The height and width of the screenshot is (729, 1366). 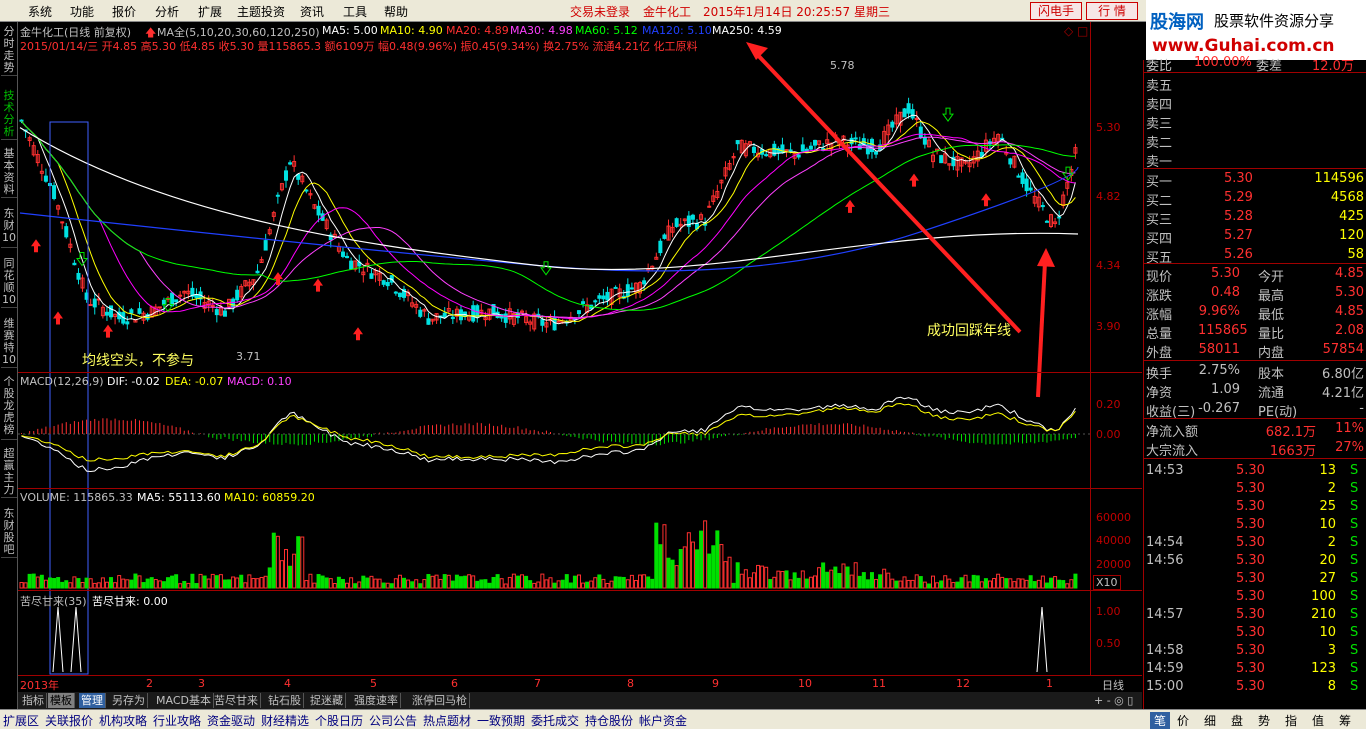 I want to click on y-tick: 1.00, so click(x=1108, y=611).